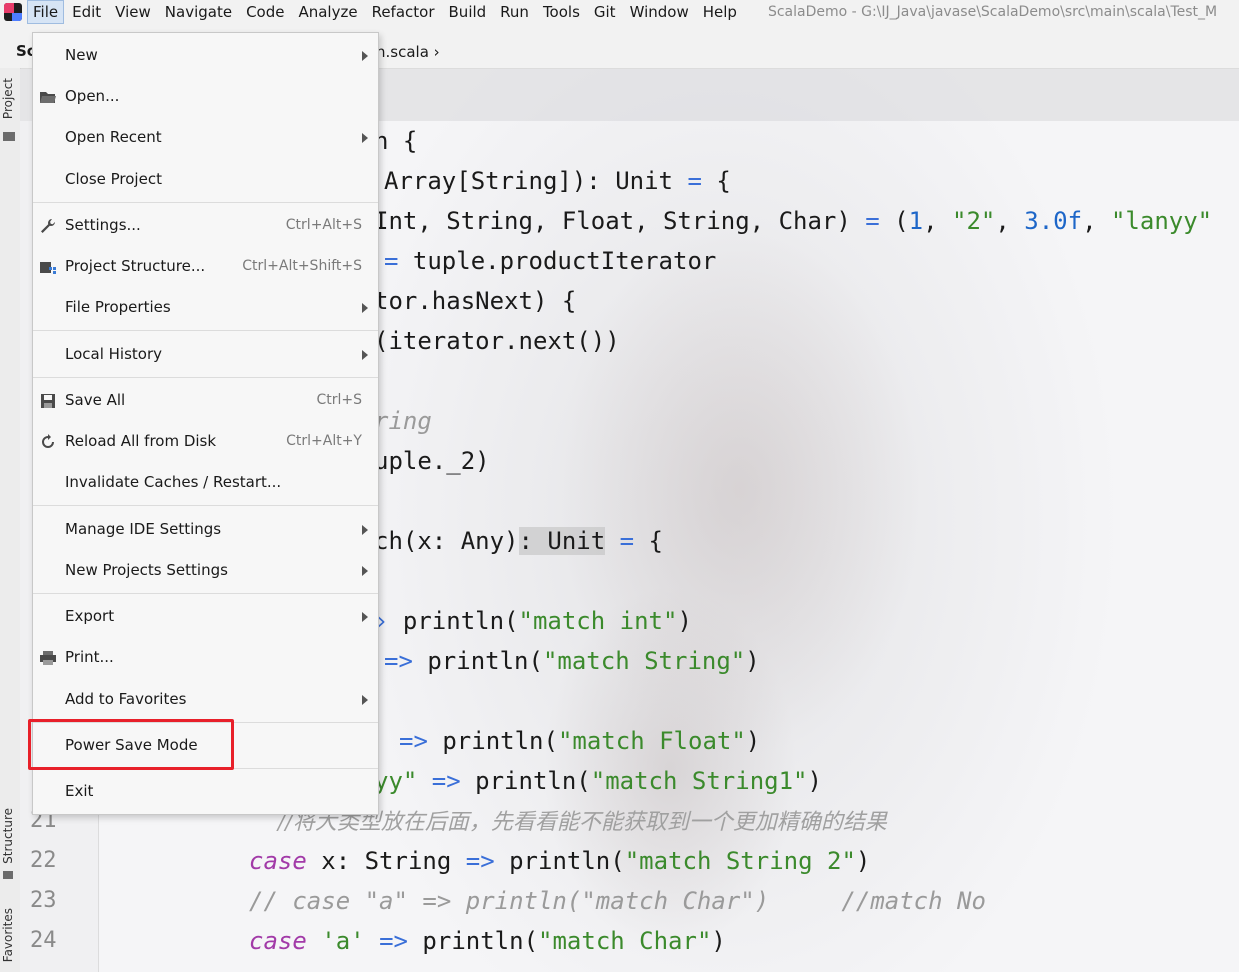 This screenshot has width=1239, height=972. What do you see at coordinates (386, 861) in the screenshot?
I see `code-text: x: String` at bounding box center [386, 861].